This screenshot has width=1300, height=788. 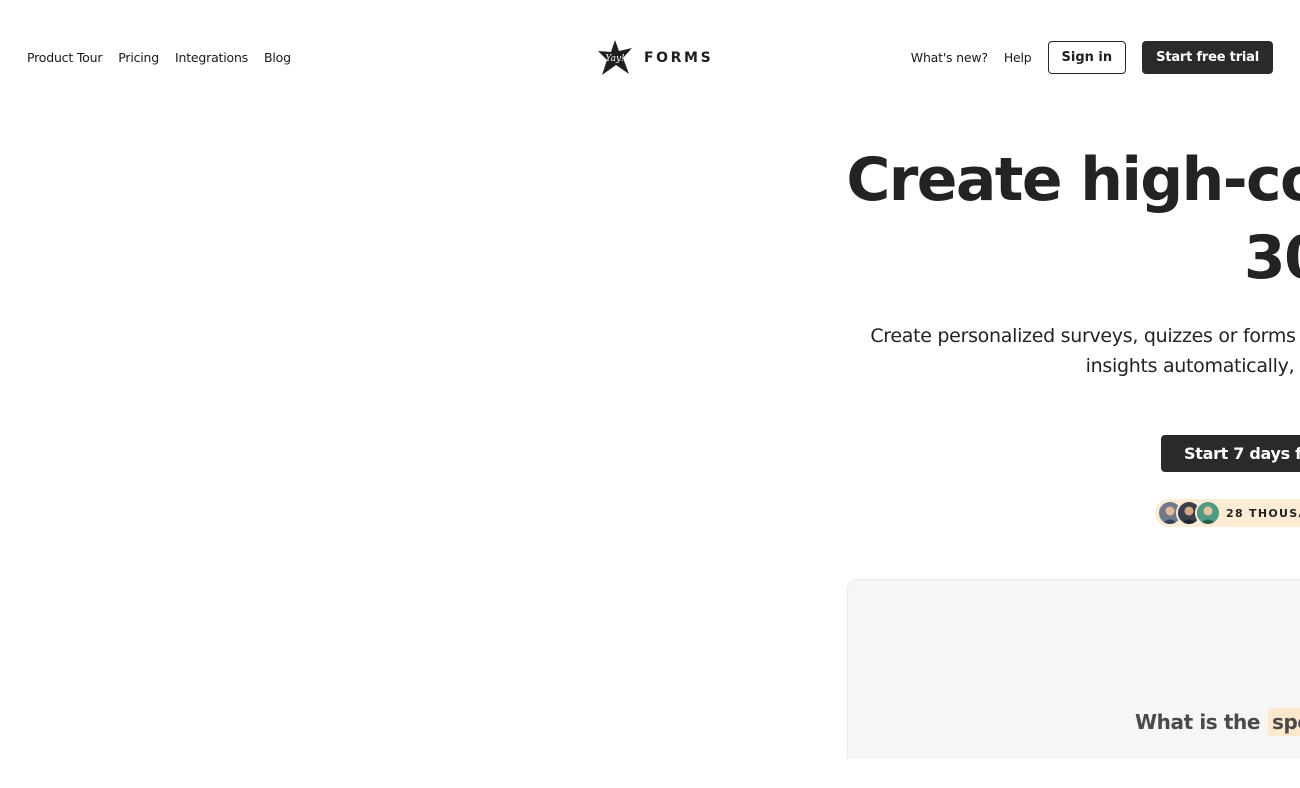 I want to click on nav-help: Help, so click(x=1018, y=57).